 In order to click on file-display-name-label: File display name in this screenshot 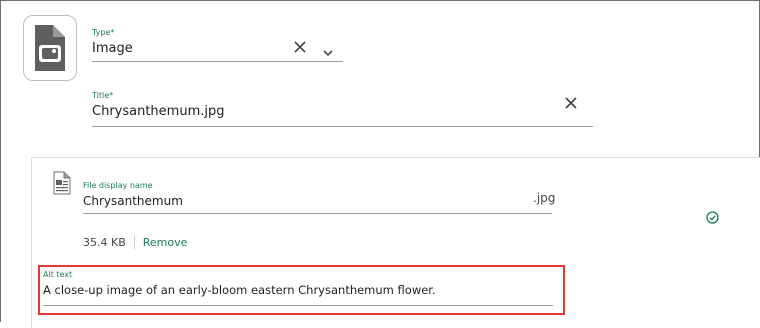, I will do `click(118, 185)`.